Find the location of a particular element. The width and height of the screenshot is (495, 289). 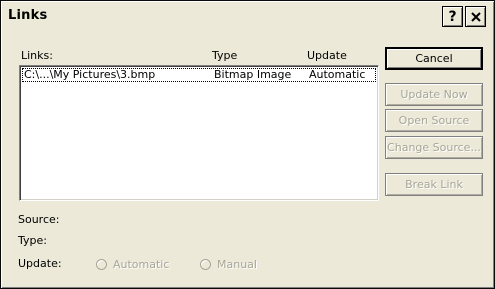

close-button is located at coordinates (475, 16).